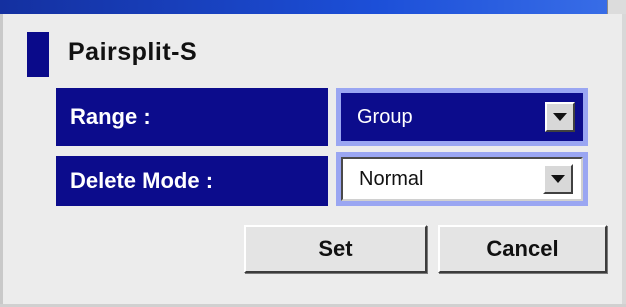  I want to click on range-dropdown-button, so click(560, 117).